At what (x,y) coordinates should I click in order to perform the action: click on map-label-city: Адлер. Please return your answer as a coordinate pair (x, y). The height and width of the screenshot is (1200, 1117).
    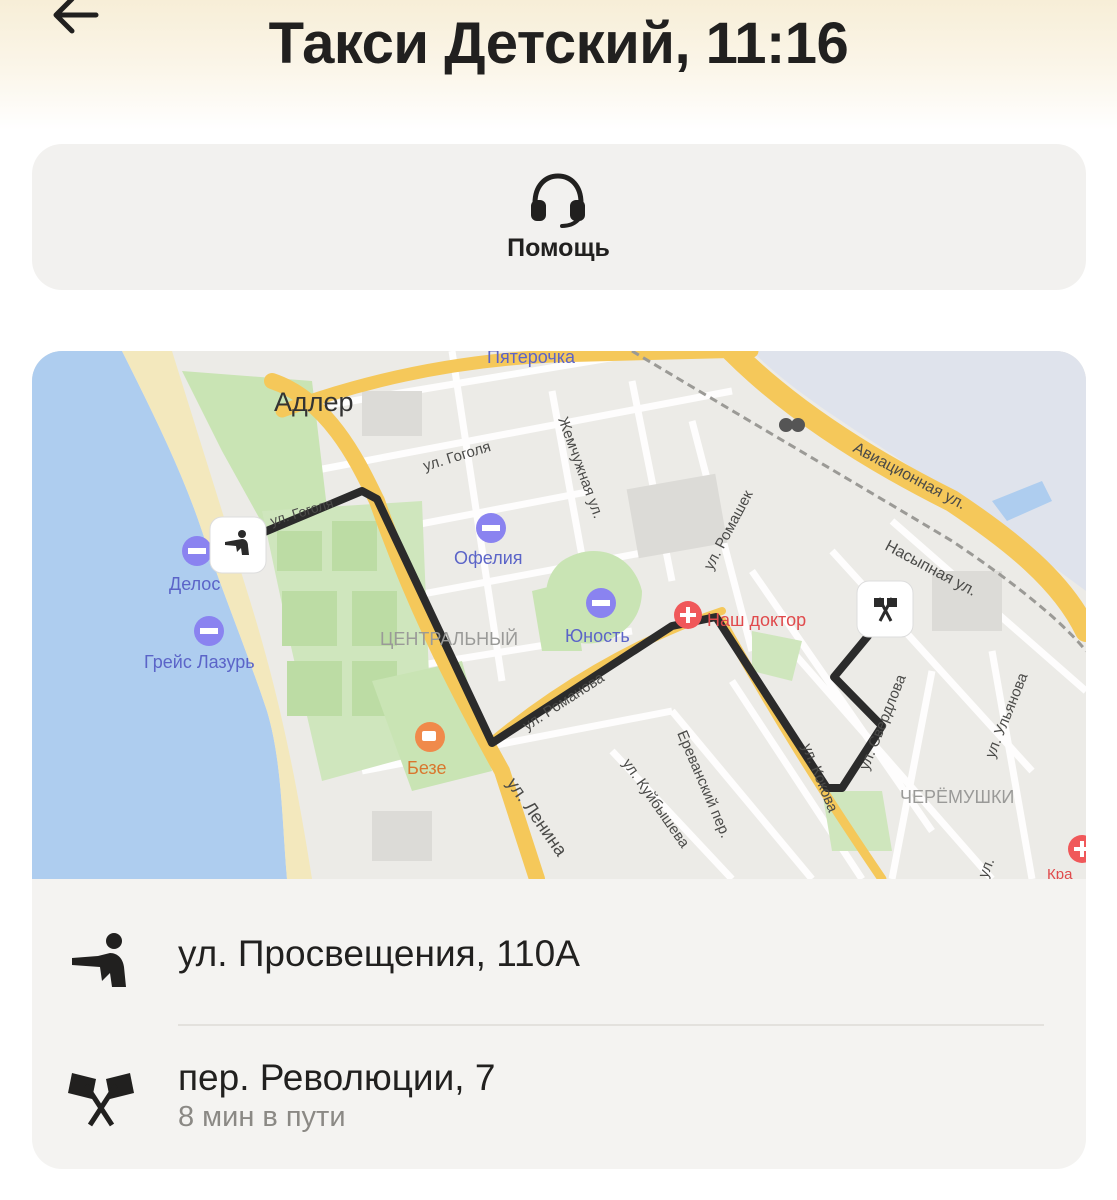
    Looking at the image, I should click on (314, 402).